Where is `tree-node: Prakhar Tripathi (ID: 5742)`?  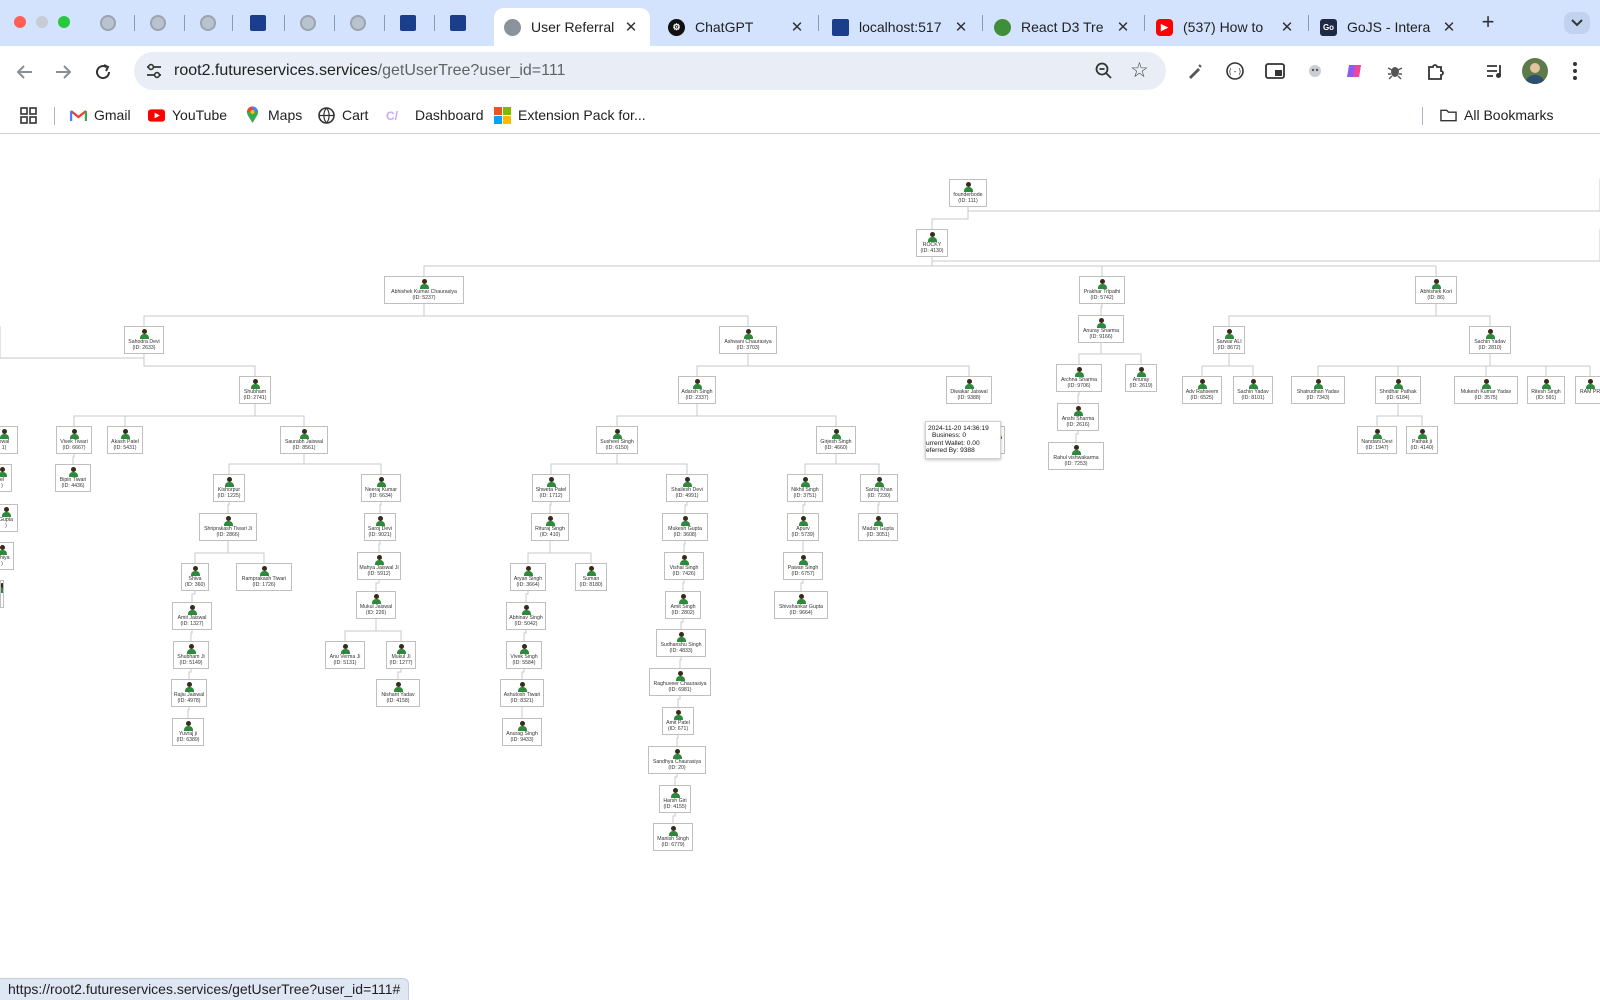 tree-node: Prakhar Tripathi (ID: 5742) is located at coordinates (1102, 290).